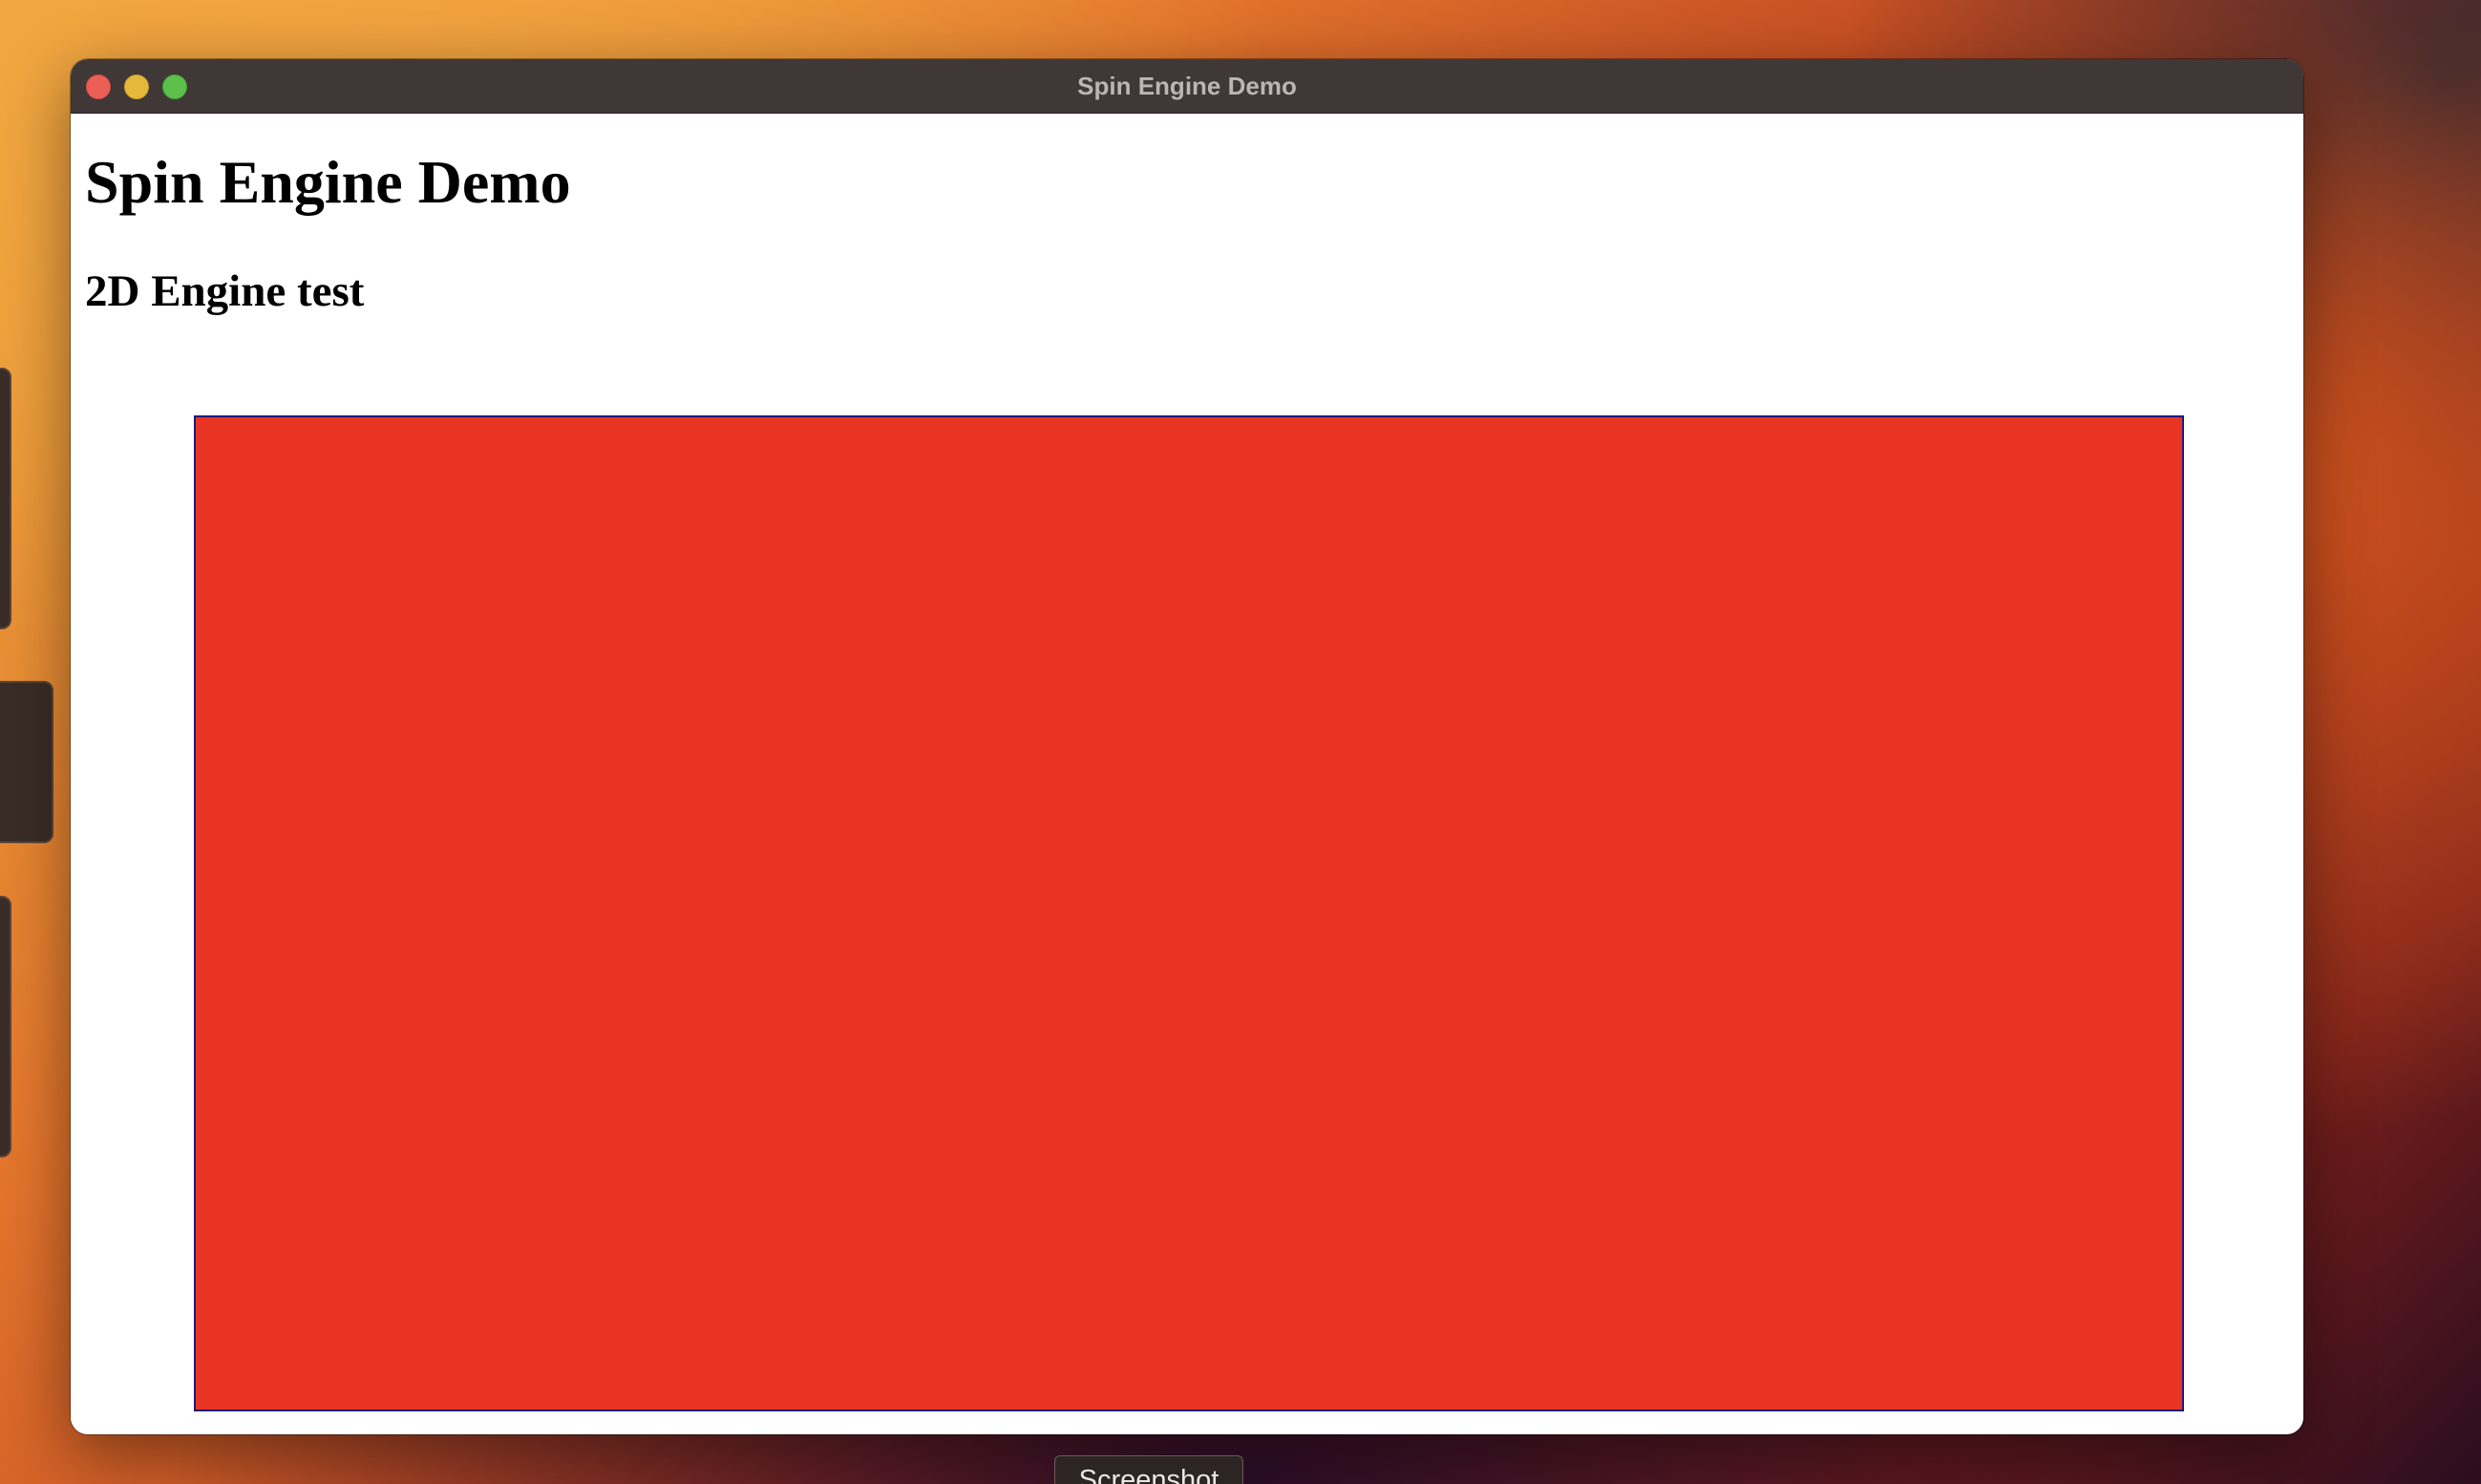 This screenshot has height=1484, width=2481. I want to click on window-titlebar: Spin Engine Demo, so click(1187, 87).